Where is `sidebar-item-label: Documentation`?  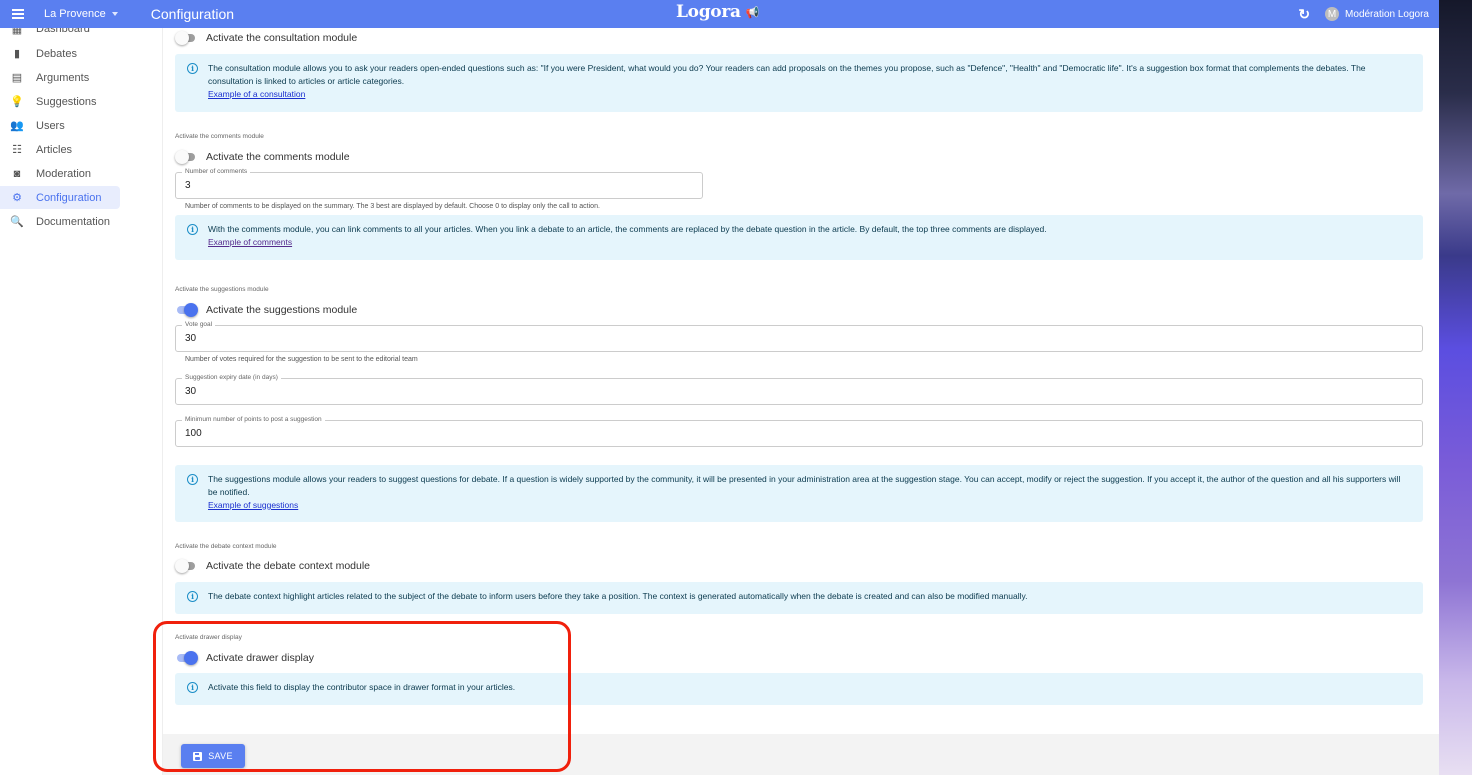
sidebar-item-label: Documentation is located at coordinates (73, 221).